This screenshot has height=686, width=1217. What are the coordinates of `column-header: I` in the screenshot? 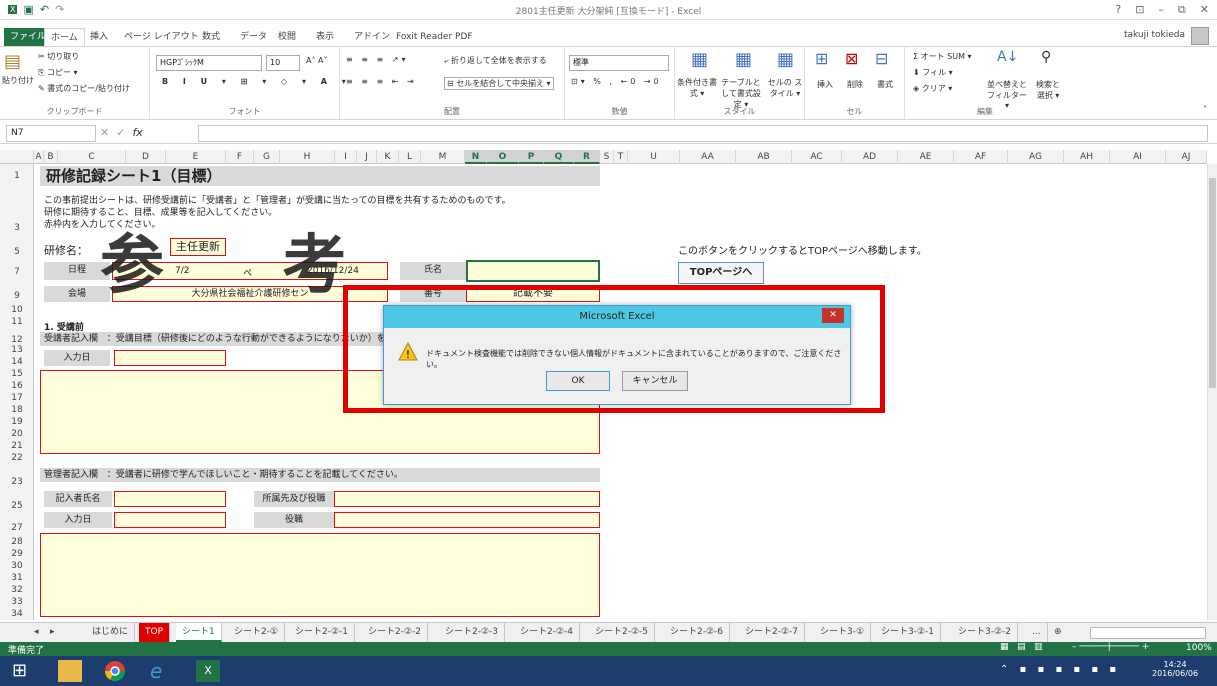 It's located at (346, 157).